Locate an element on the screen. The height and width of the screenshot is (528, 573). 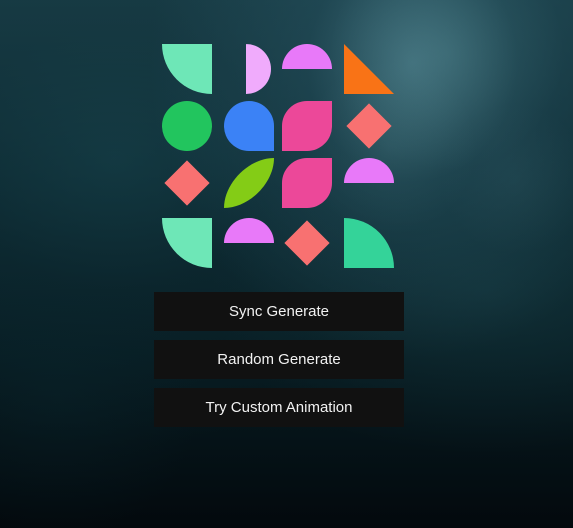
random-generate-button: Random Generate is located at coordinates (279, 359).